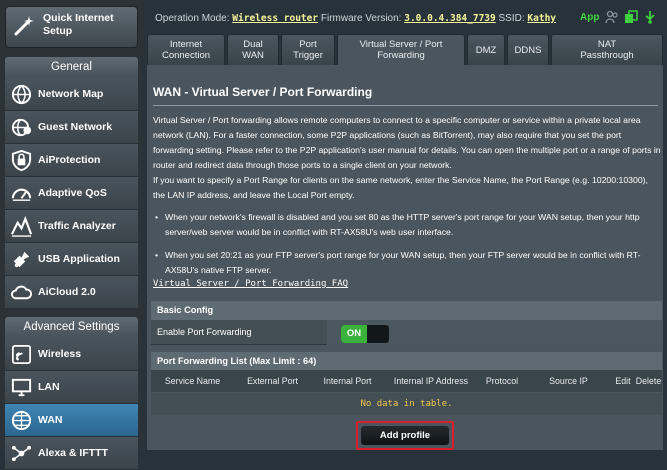  I want to click on lock-shield-icon, so click(21, 160).